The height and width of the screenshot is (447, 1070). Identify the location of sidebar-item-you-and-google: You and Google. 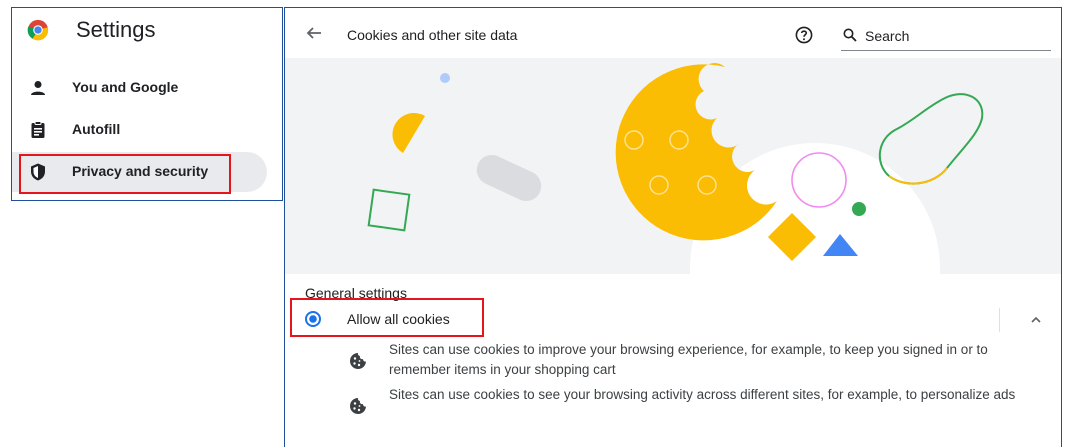
(139, 88).